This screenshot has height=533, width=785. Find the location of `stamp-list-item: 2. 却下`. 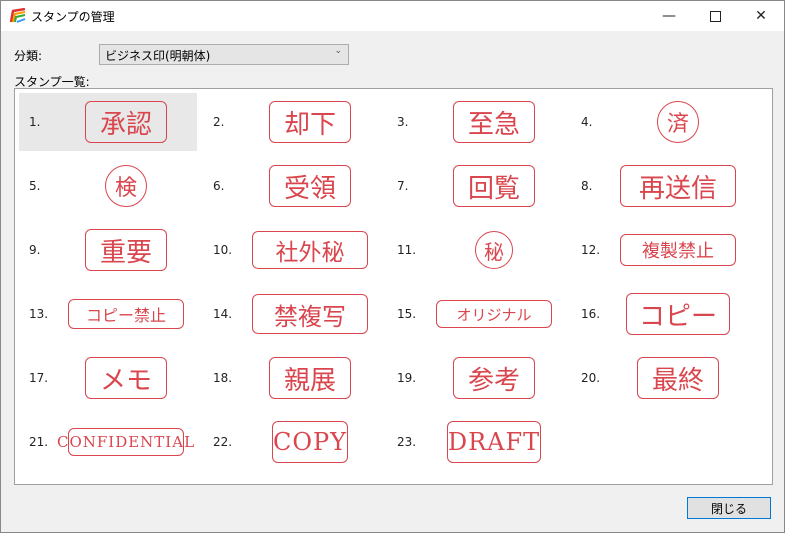

stamp-list-item: 2. 却下 is located at coordinates (292, 122).